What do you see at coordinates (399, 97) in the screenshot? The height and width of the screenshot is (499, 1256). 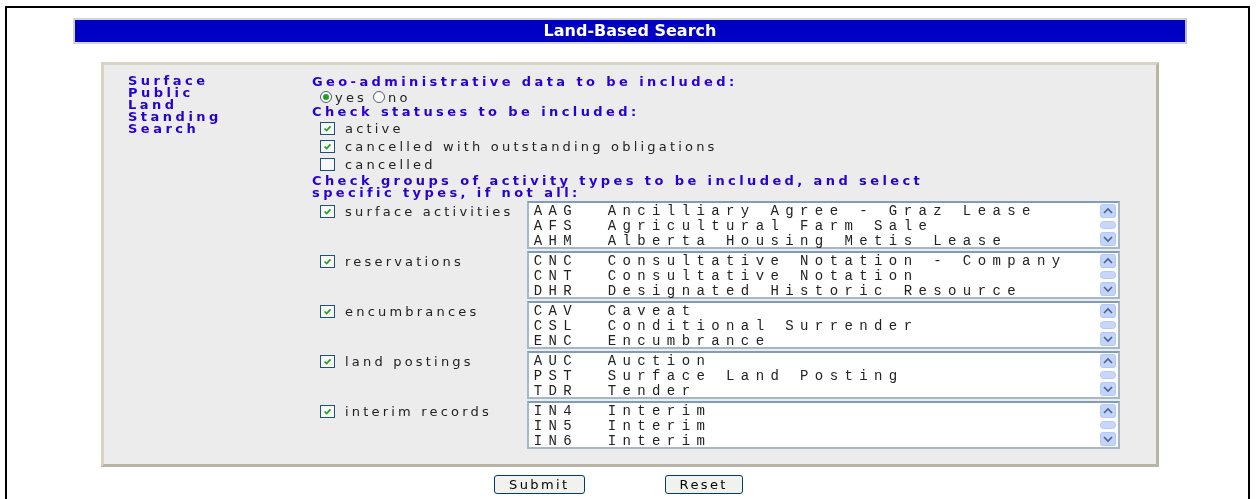 I see `radio-label: no` at bounding box center [399, 97].